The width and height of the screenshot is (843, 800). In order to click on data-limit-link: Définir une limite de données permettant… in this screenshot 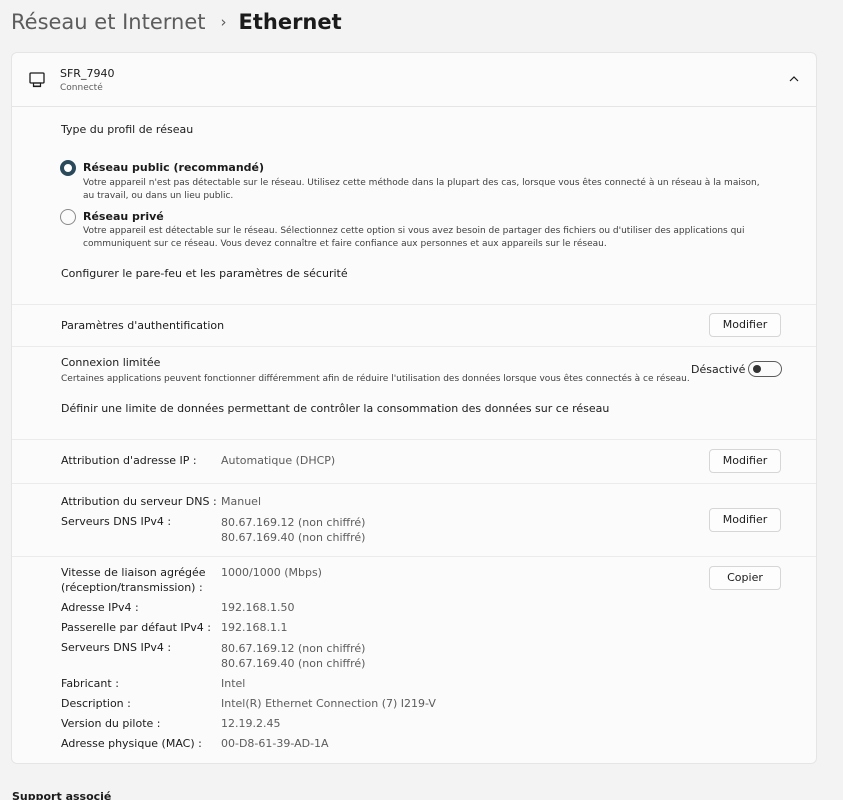, I will do `click(335, 408)`.